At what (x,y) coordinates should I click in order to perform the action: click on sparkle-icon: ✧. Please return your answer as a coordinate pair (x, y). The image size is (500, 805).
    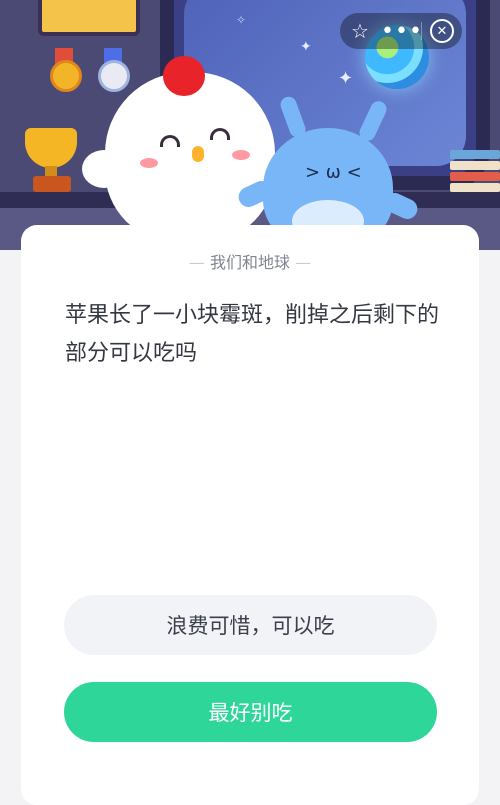
    Looking at the image, I should click on (241, 20).